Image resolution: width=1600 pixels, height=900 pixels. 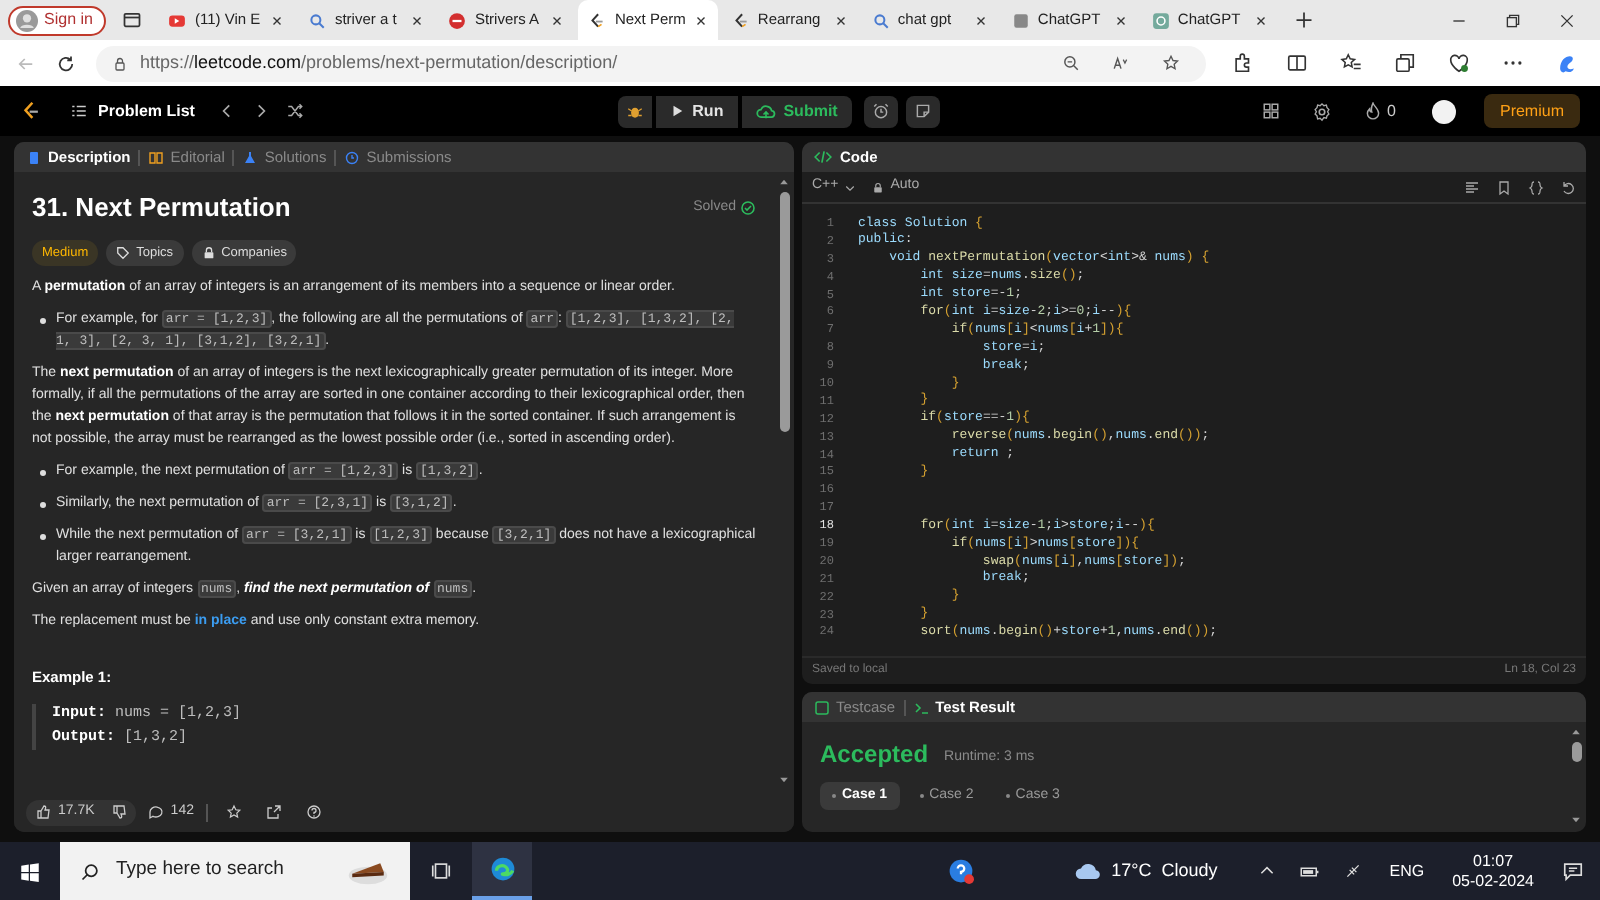 What do you see at coordinates (850, 187) in the screenshot?
I see `chevron-down-icon` at bounding box center [850, 187].